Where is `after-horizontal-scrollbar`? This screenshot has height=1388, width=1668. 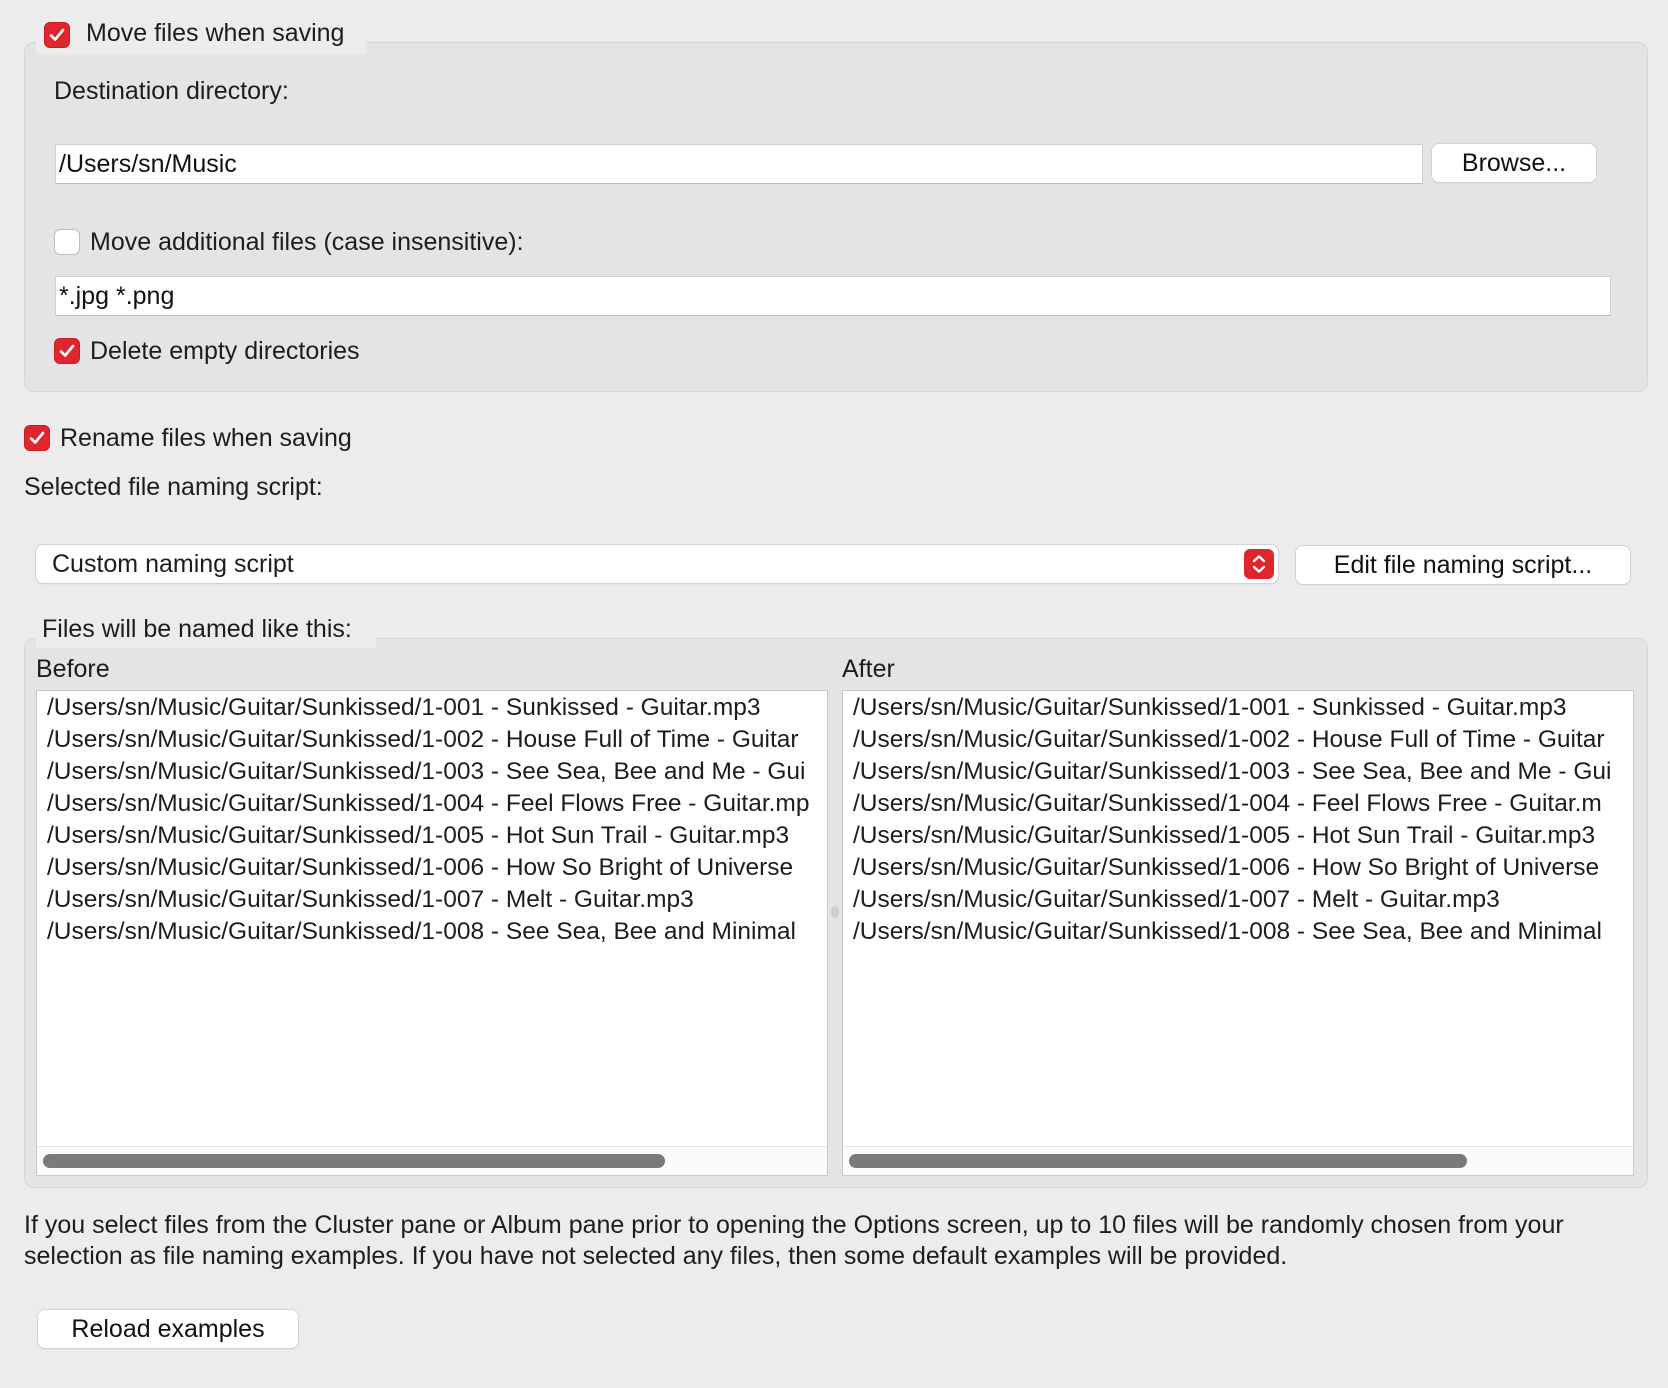 after-horizontal-scrollbar is located at coordinates (1238, 1160).